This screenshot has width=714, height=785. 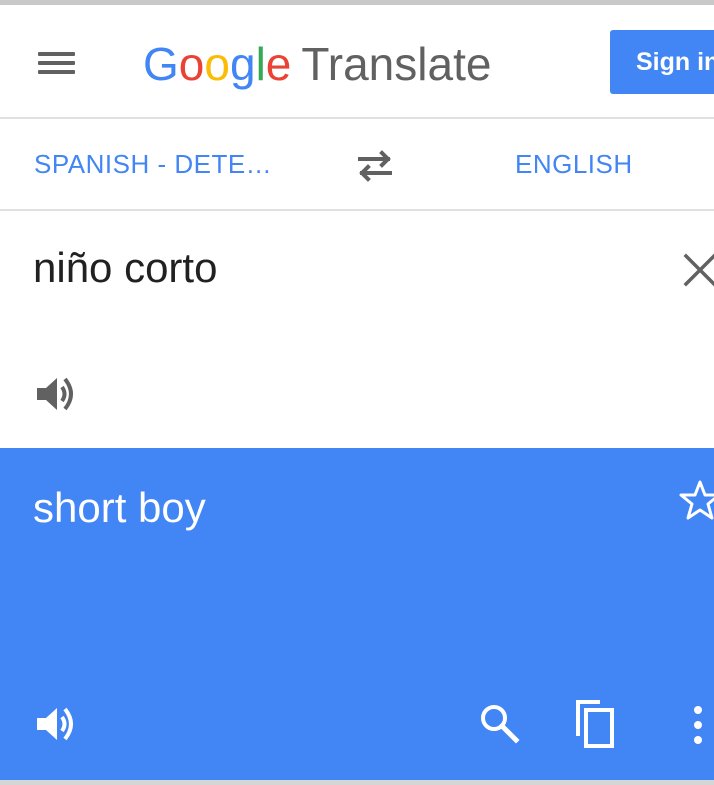 What do you see at coordinates (357, 782) in the screenshot?
I see `bottom-border` at bounding box center [357, 782].